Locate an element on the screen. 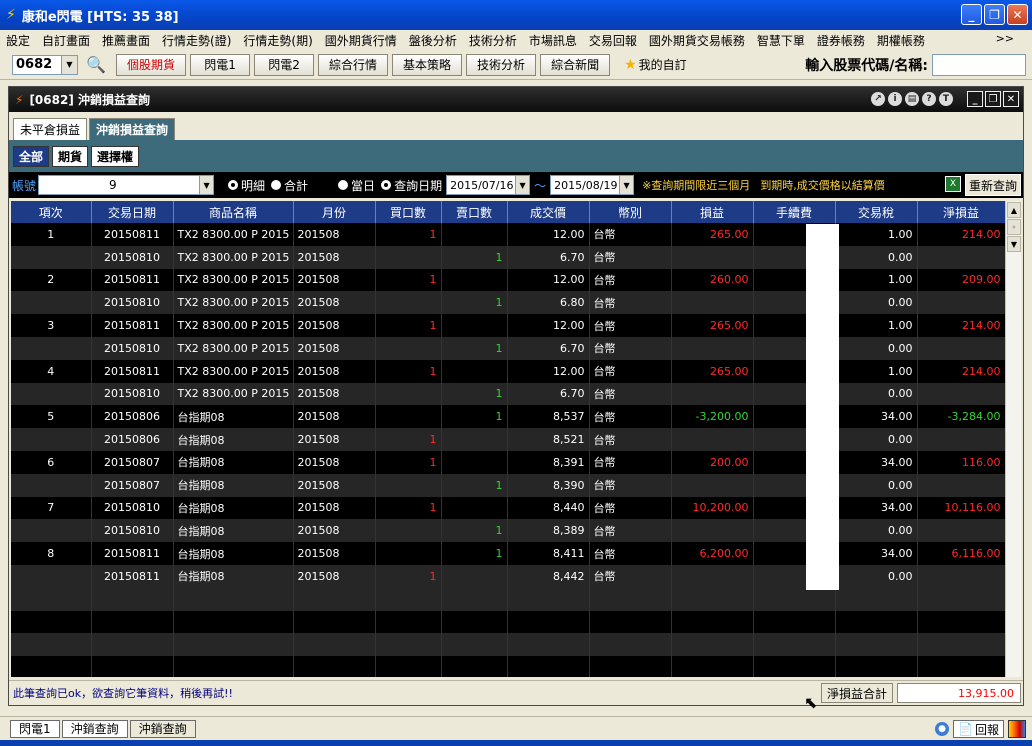 The height and width of the screenshot is (746, 1032). column-header-7: 幣別 is located at coordinates (630, 212).